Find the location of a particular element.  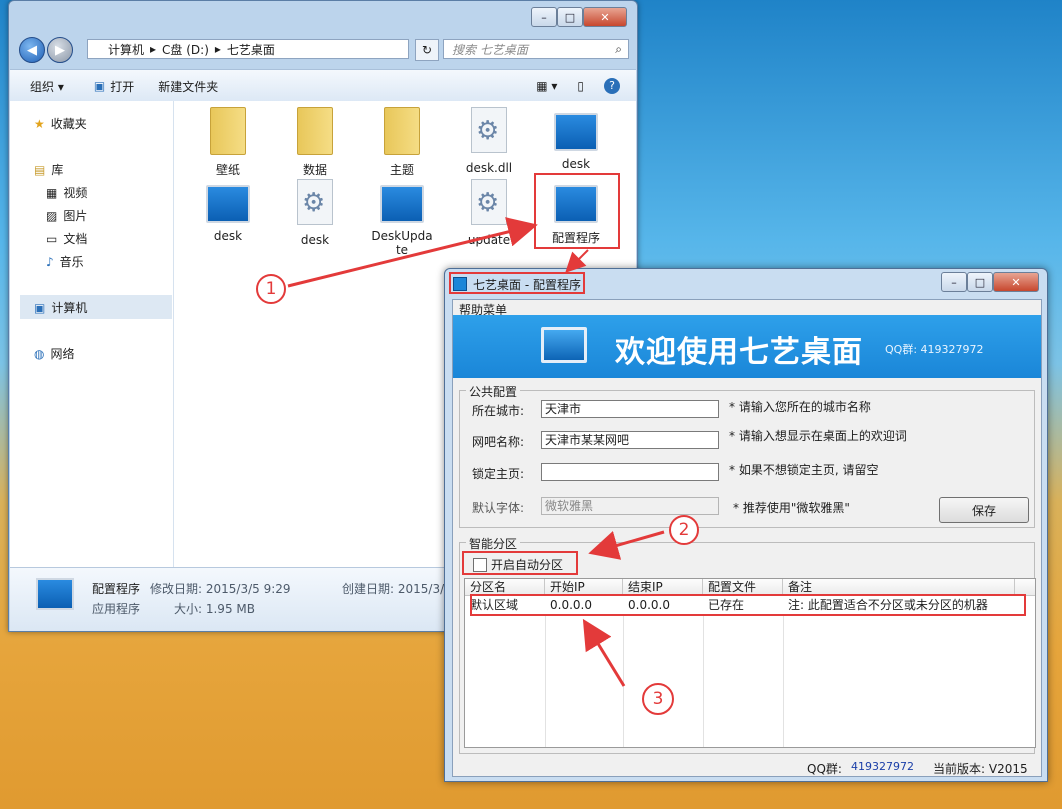

arrow-1b is located at coordinates (577, 261).